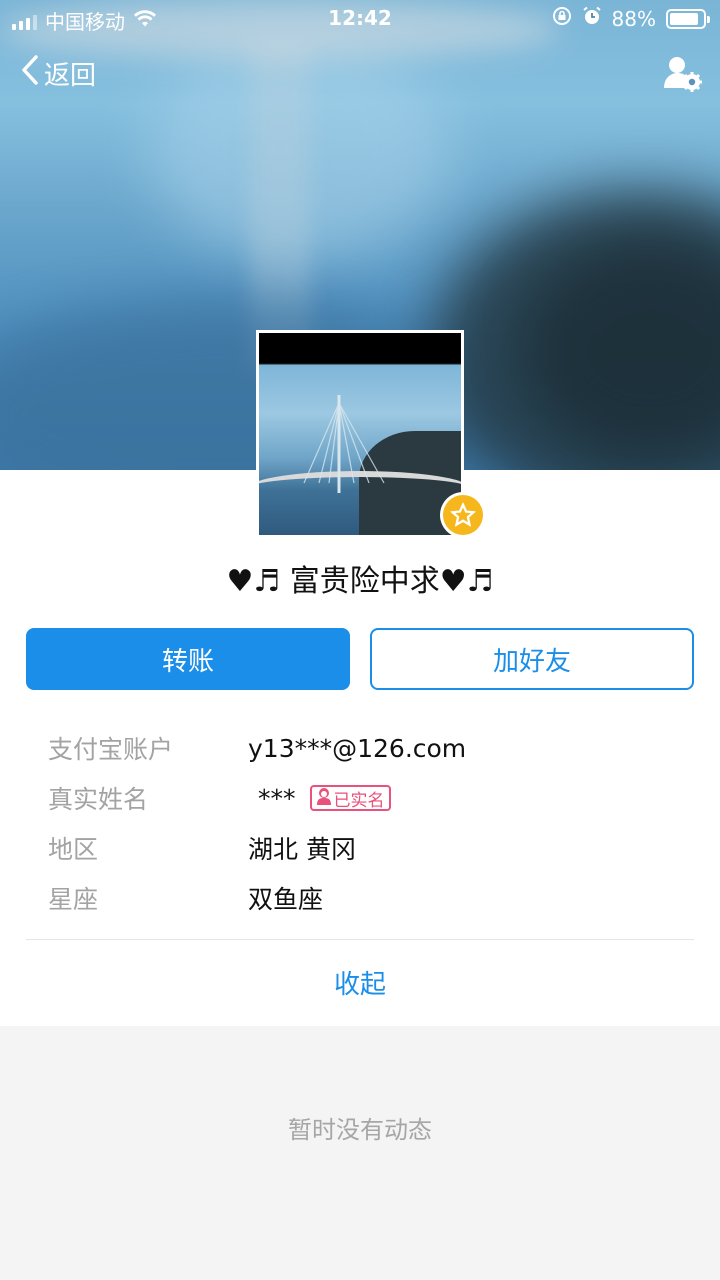  Describe the element at coordinates (73, 849) in the screenshot. I see `info-key: 地区` at that location.